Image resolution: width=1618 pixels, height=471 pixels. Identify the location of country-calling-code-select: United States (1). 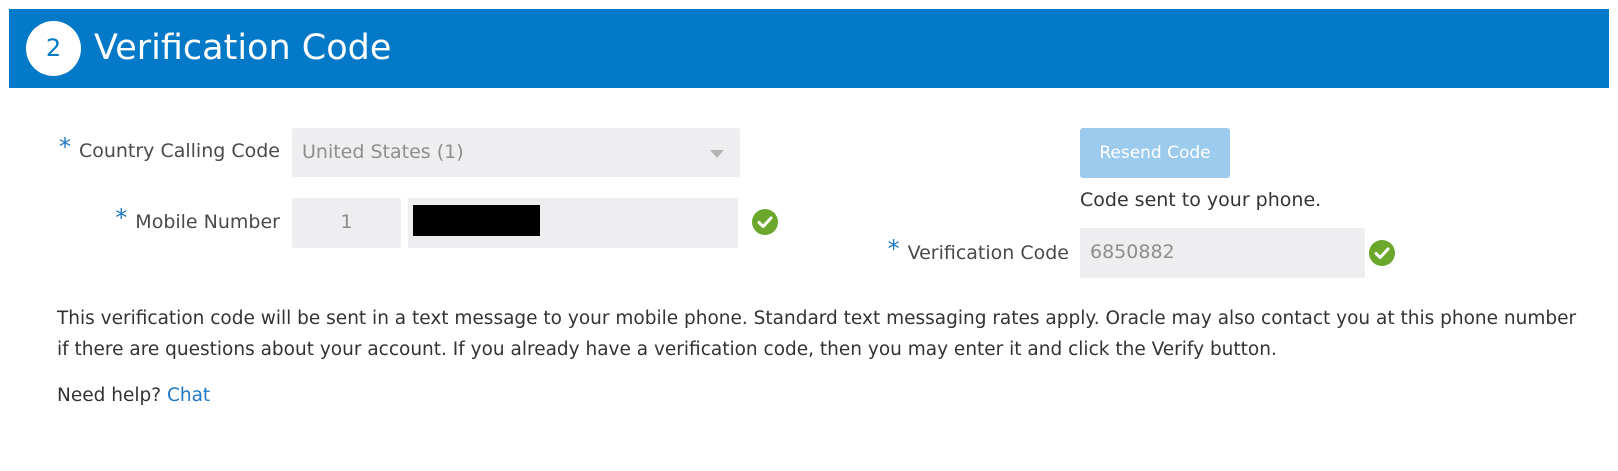
(516, 152).